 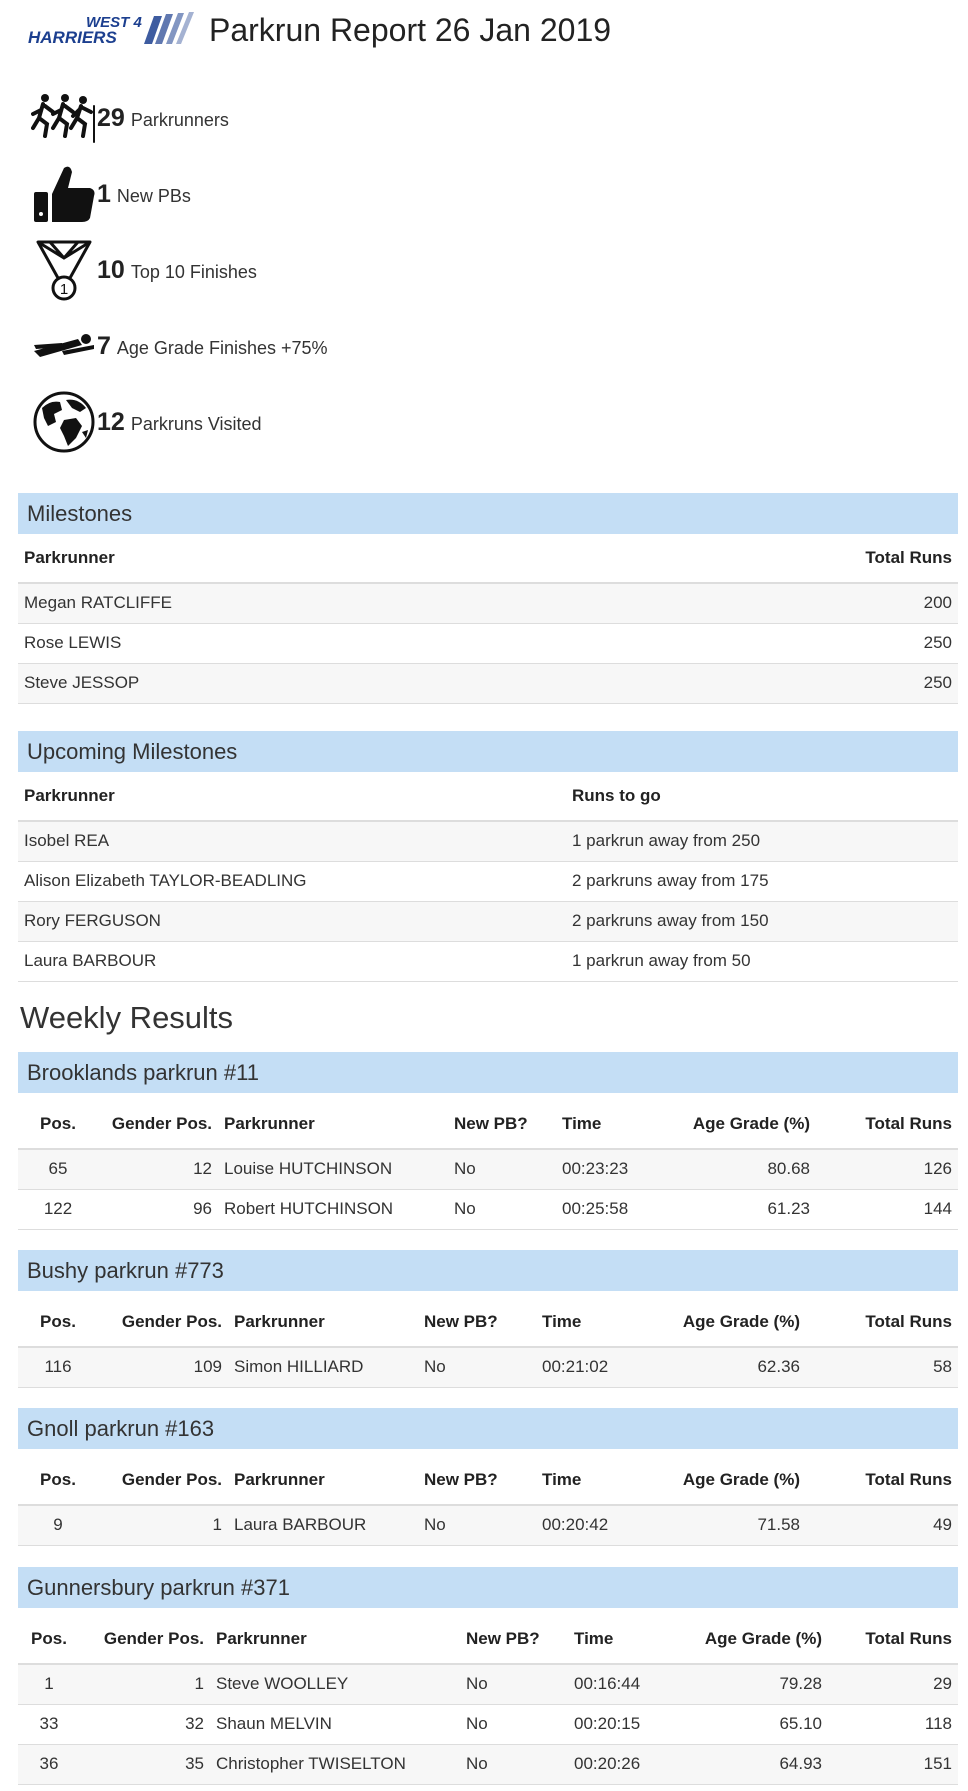 What do you see at coordinates (63, 346) in the screenshot?
I see `sprinter-icon` at bounding box center [63, 346].